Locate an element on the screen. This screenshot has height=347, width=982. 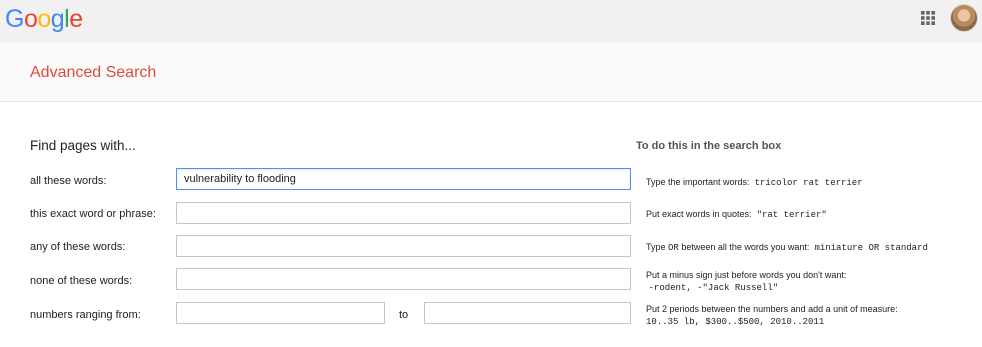
hint-text: between all the words you want: is located at coordinates (745, 247).